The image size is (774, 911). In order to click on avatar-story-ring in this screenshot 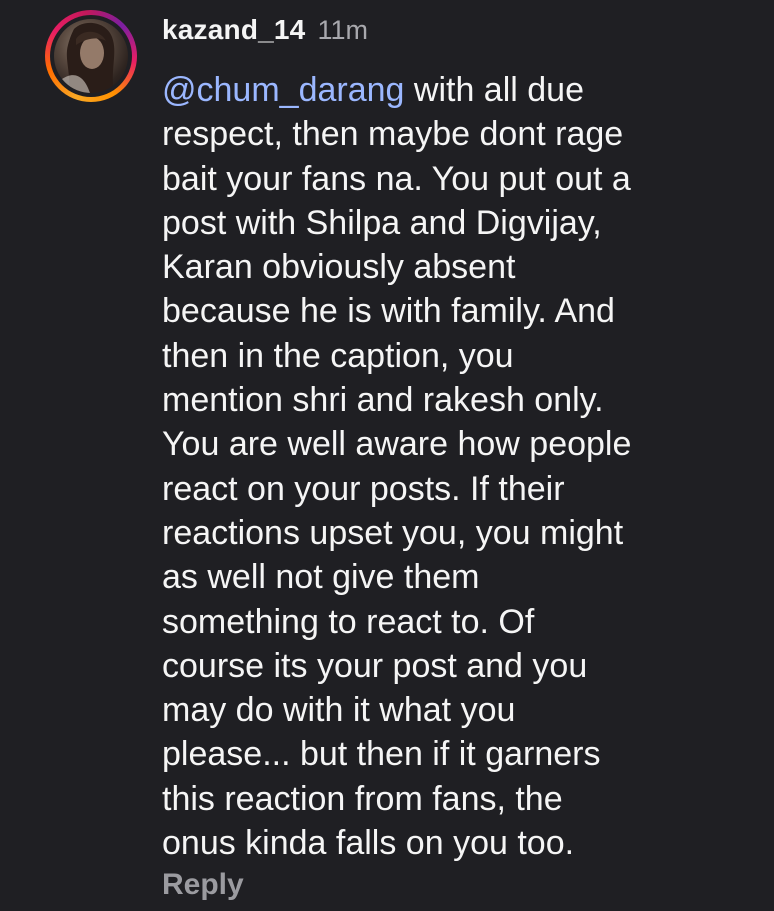, I will do `click(91, 56)`.